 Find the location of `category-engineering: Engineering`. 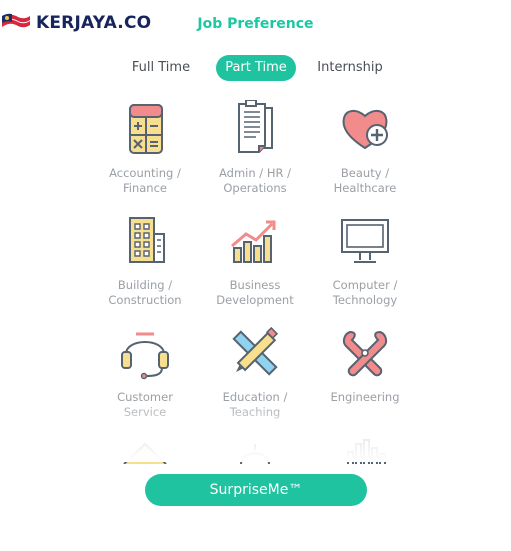

category-engineering: Engineering is located at coordinates (365, 364).